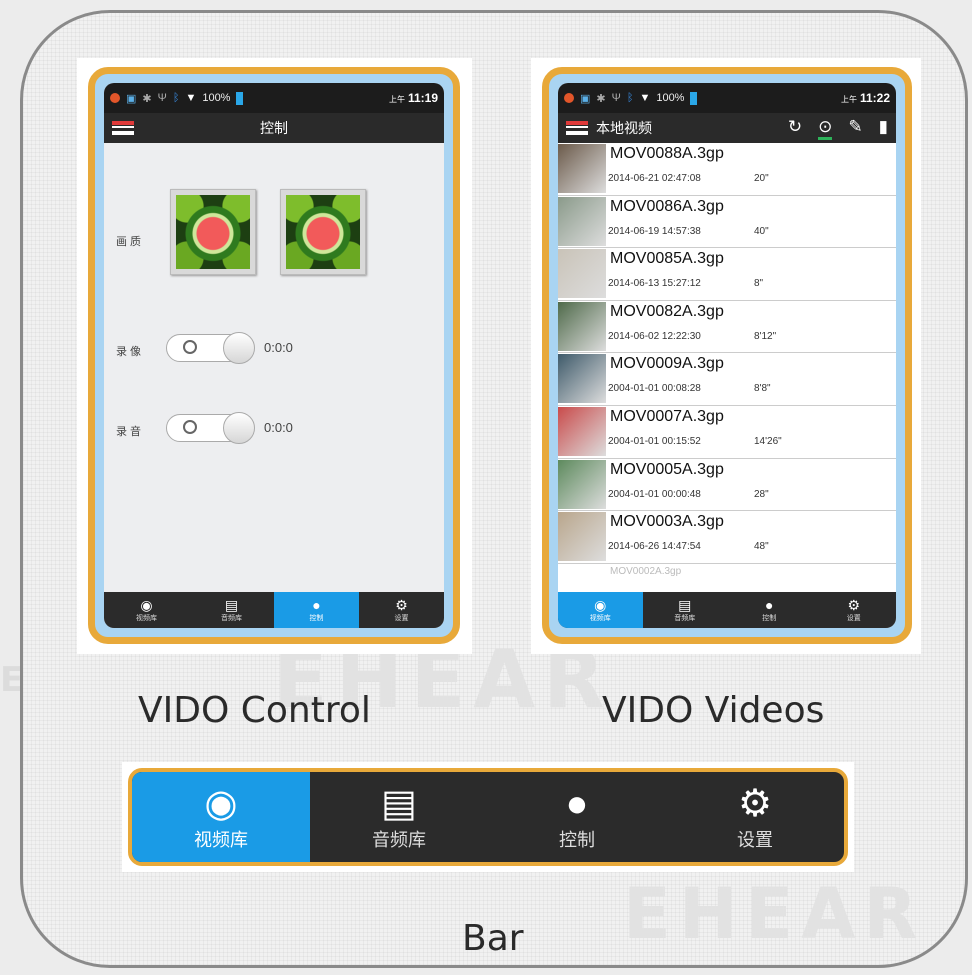 This screenshot has width=972, height=975. I want to click on toolbar-actions: ↻ ⊙ ✎ ▮, so click(838, 128).